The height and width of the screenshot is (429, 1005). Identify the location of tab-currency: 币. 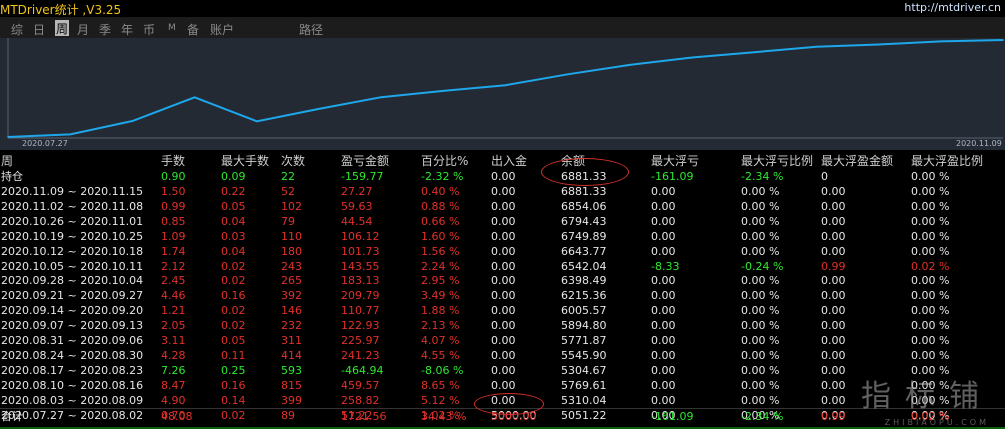
(149, 29).